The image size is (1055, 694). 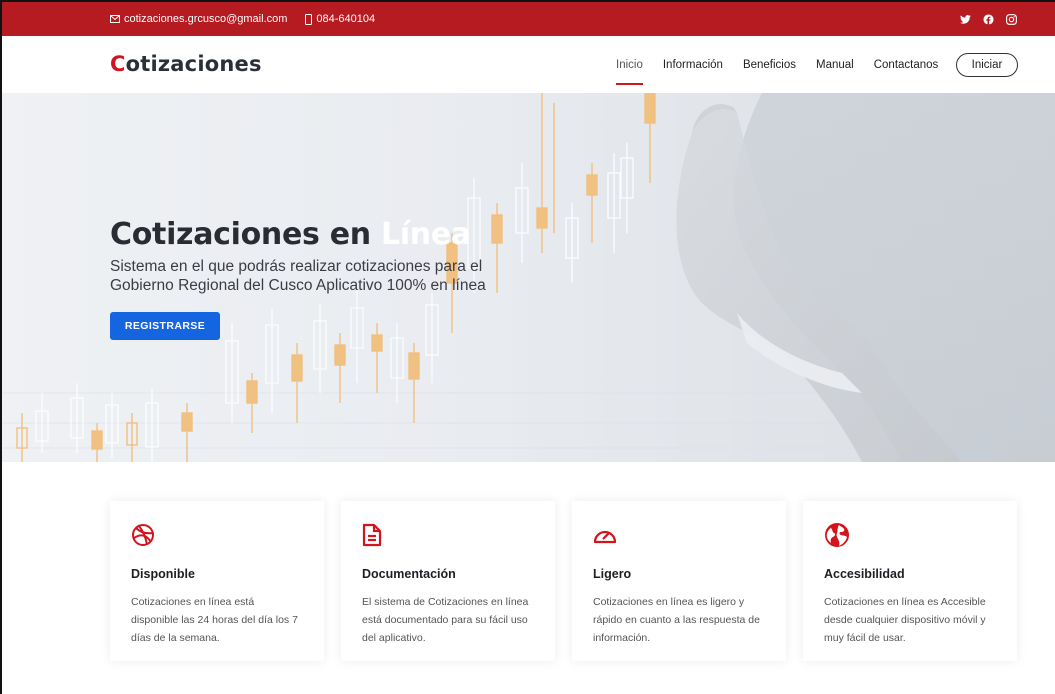 I want to click on login-button: Iniciar, so click(x=987, y=65).